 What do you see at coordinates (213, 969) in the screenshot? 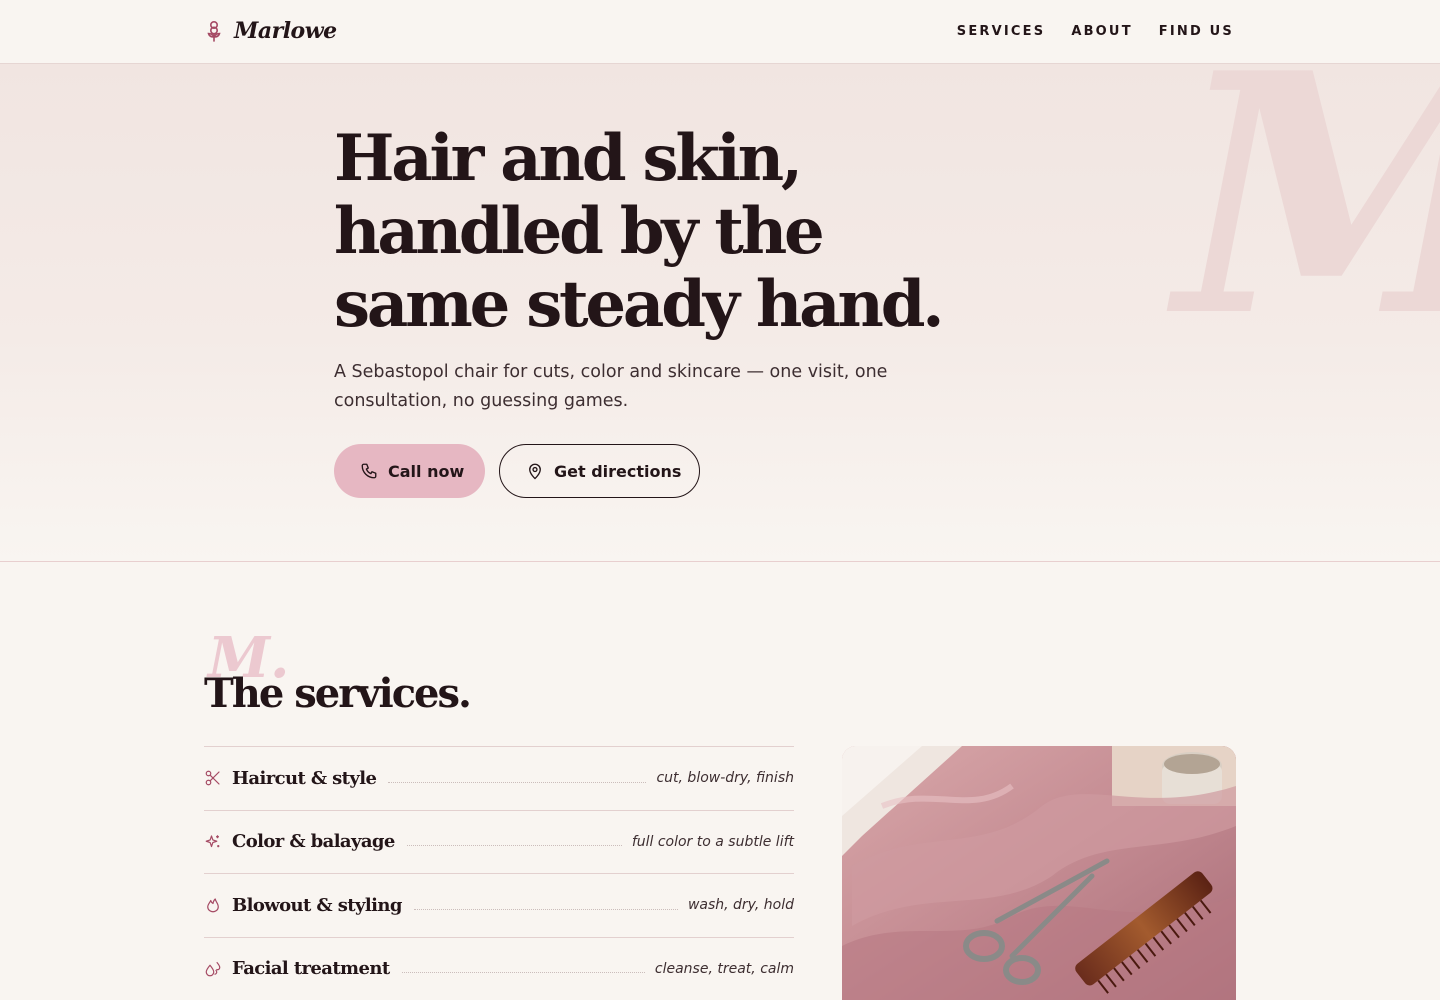
I see `droplets-icon` at bounding box center [213, 969].